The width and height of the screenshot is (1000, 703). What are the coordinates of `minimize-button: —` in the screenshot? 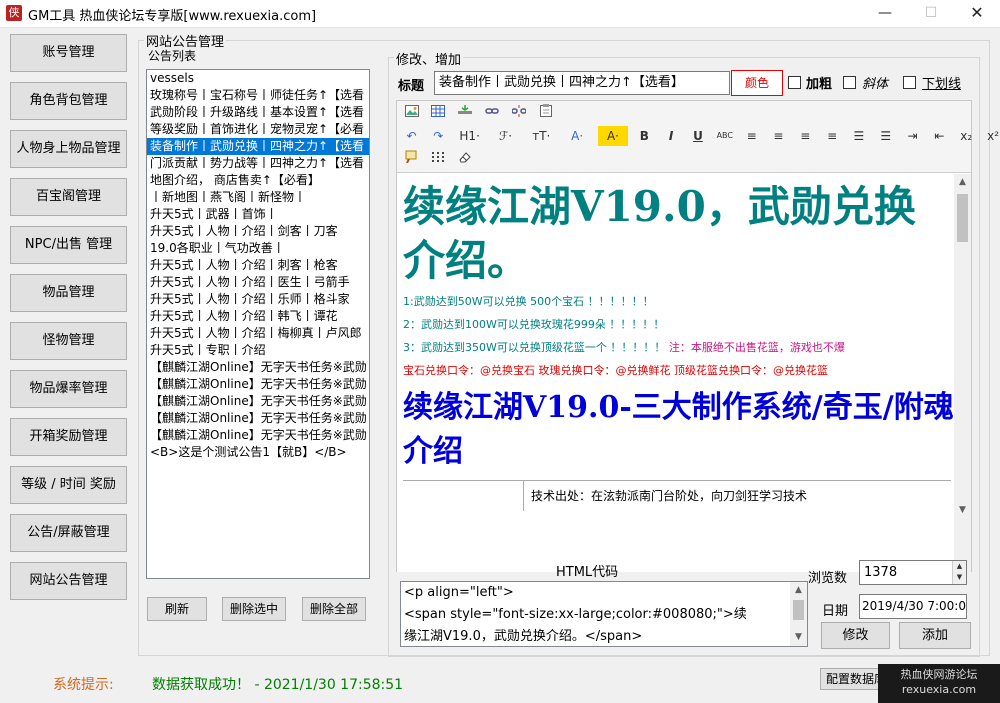 It's located at (885, 14).